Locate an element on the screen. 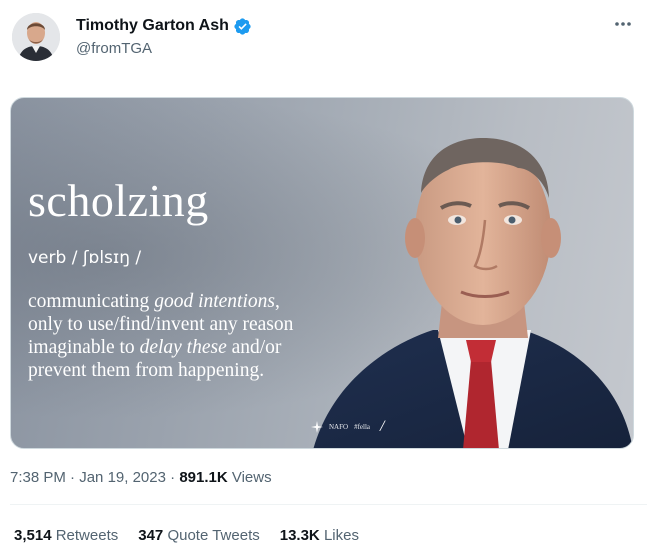  author-display-name: Timothy Garton Ash is located at coordinates (152, 26).